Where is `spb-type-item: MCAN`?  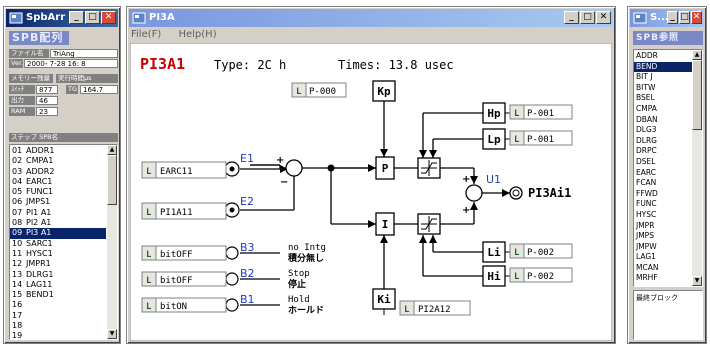 spb-type-item: MCAN is located at coordinates (663, 268).